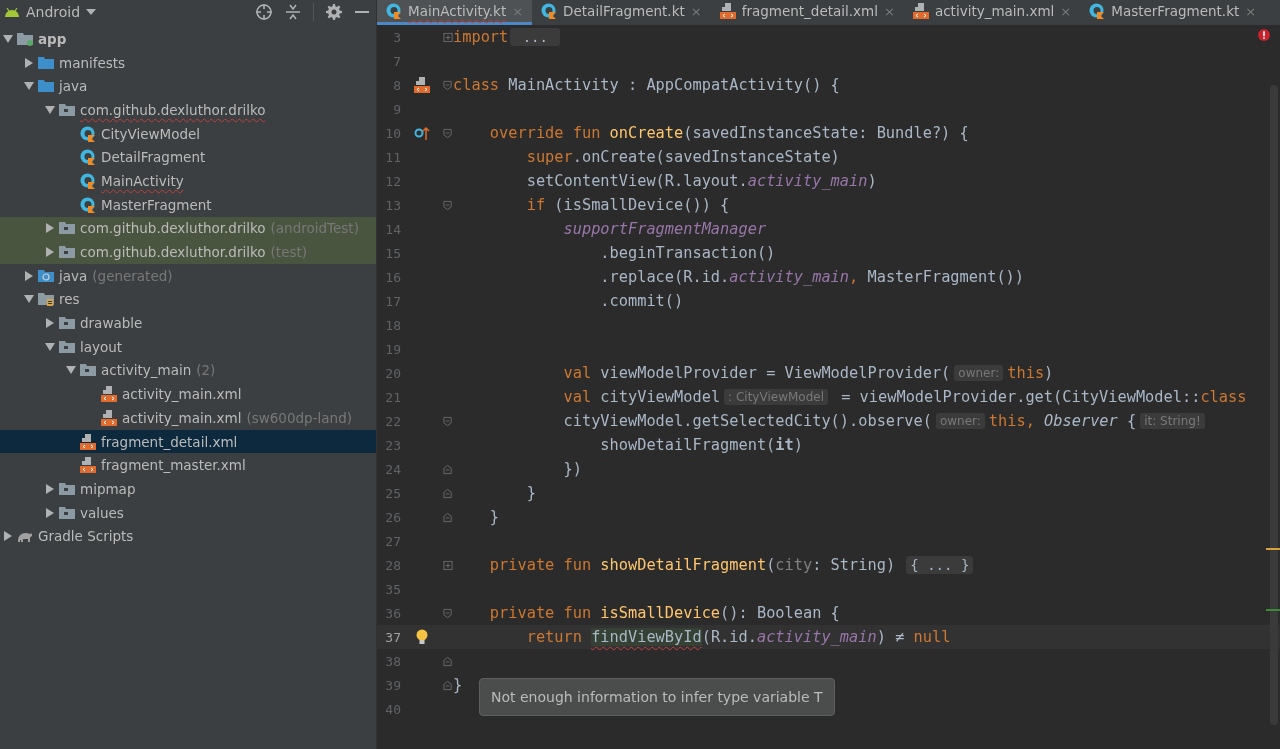  What do you see at coordinates (481, 37) in the screenshot?
I see `code-text: import` at bounding box center [481, 37].